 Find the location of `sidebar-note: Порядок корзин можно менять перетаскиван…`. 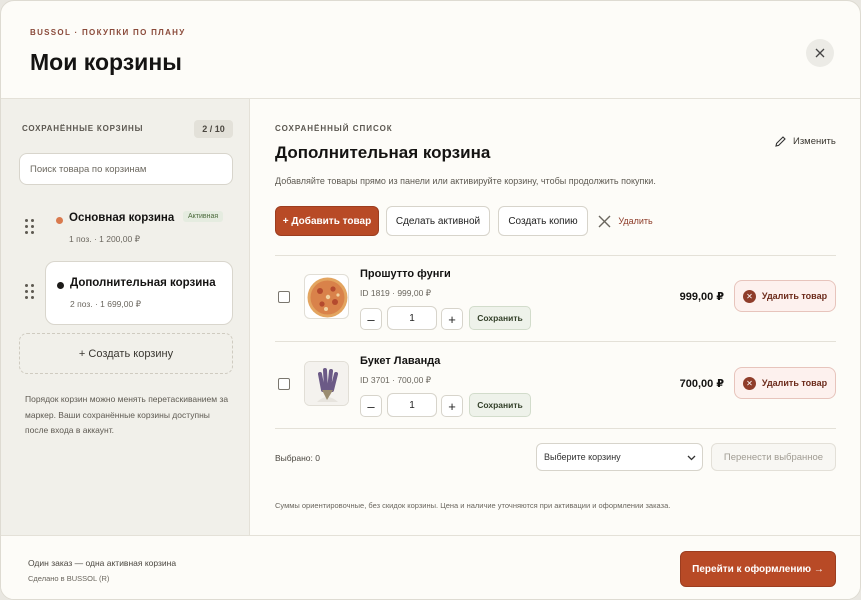

sidebar-note: Порядок корзин можно менять перетаскиван… is located at coordinates (127, 414).